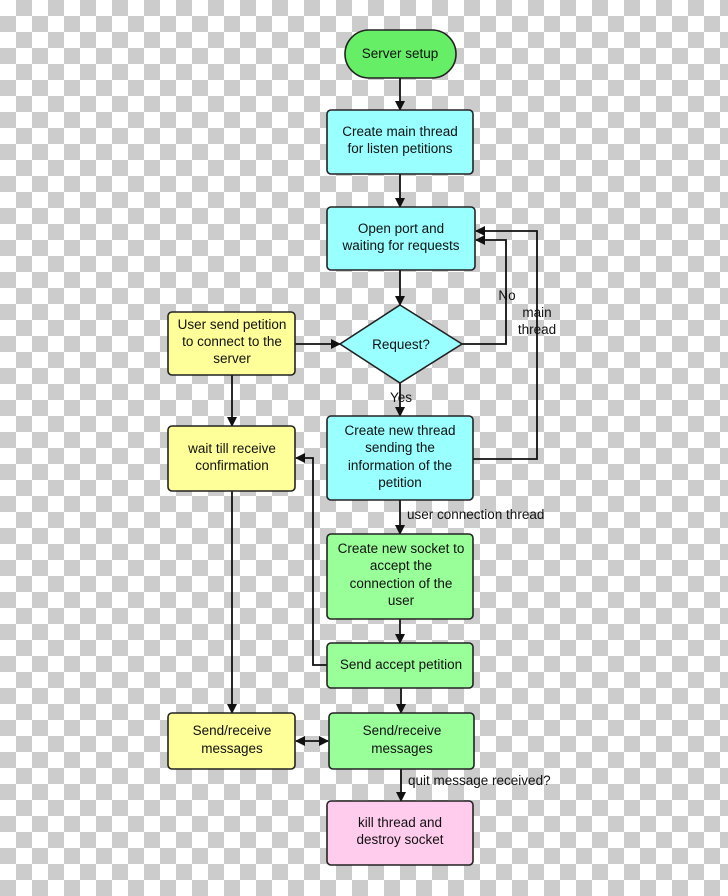 This screenshot has width=728, height=896. Describe the element at coordinates (400, 482) in the screenshot. I see `svg-text: petition` at that location.